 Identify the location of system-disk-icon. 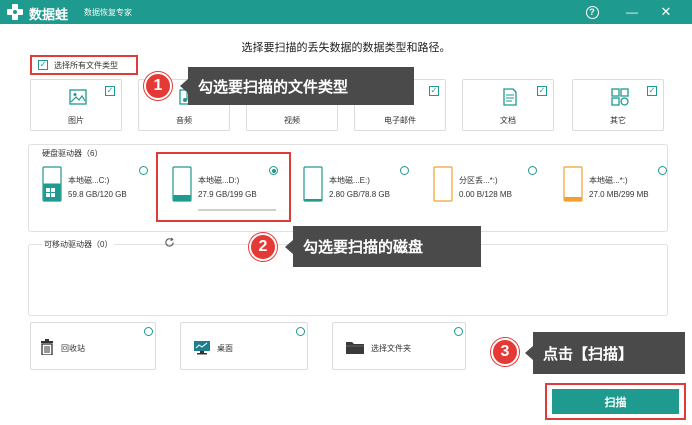
(52, 184).